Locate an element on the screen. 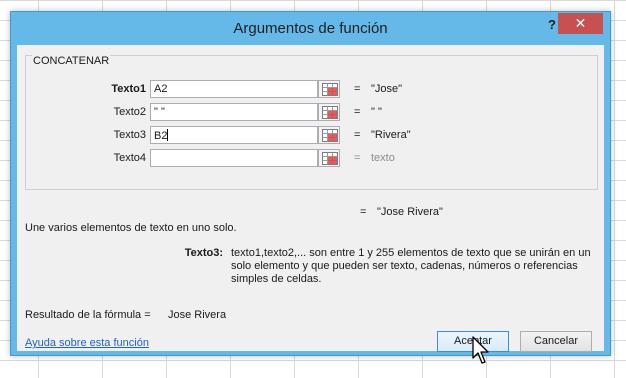 This screenshot has height=378, width=626. argument-result: "Jose" is located at coordinates (387, 89).